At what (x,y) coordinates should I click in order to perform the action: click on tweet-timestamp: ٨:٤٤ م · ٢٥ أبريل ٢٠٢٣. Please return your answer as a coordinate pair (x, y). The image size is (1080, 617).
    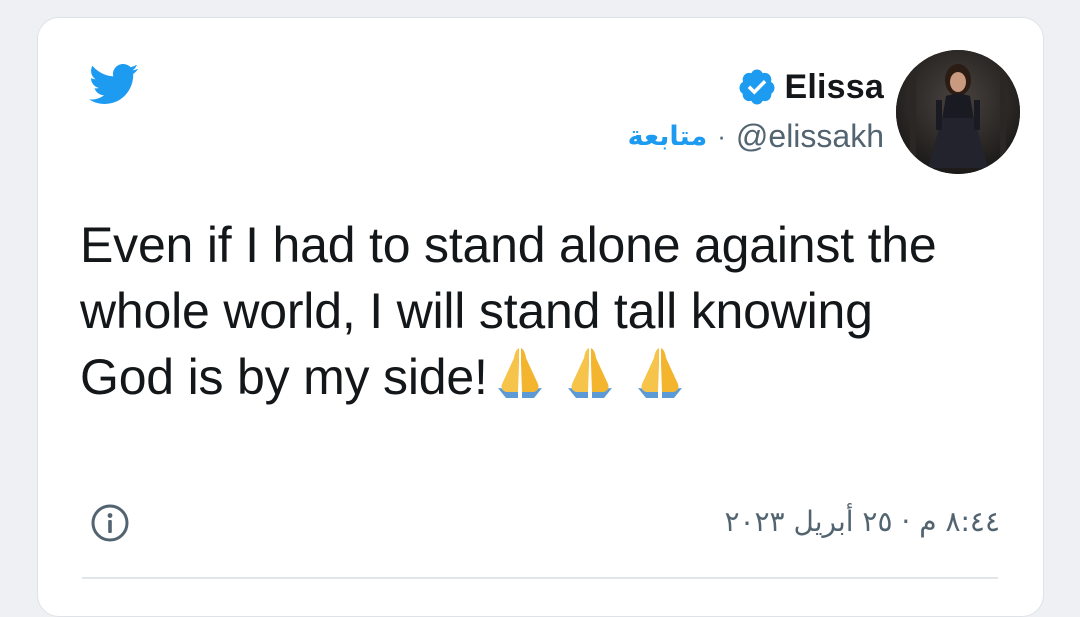
    Looking at the image, I should click on (862, 521).